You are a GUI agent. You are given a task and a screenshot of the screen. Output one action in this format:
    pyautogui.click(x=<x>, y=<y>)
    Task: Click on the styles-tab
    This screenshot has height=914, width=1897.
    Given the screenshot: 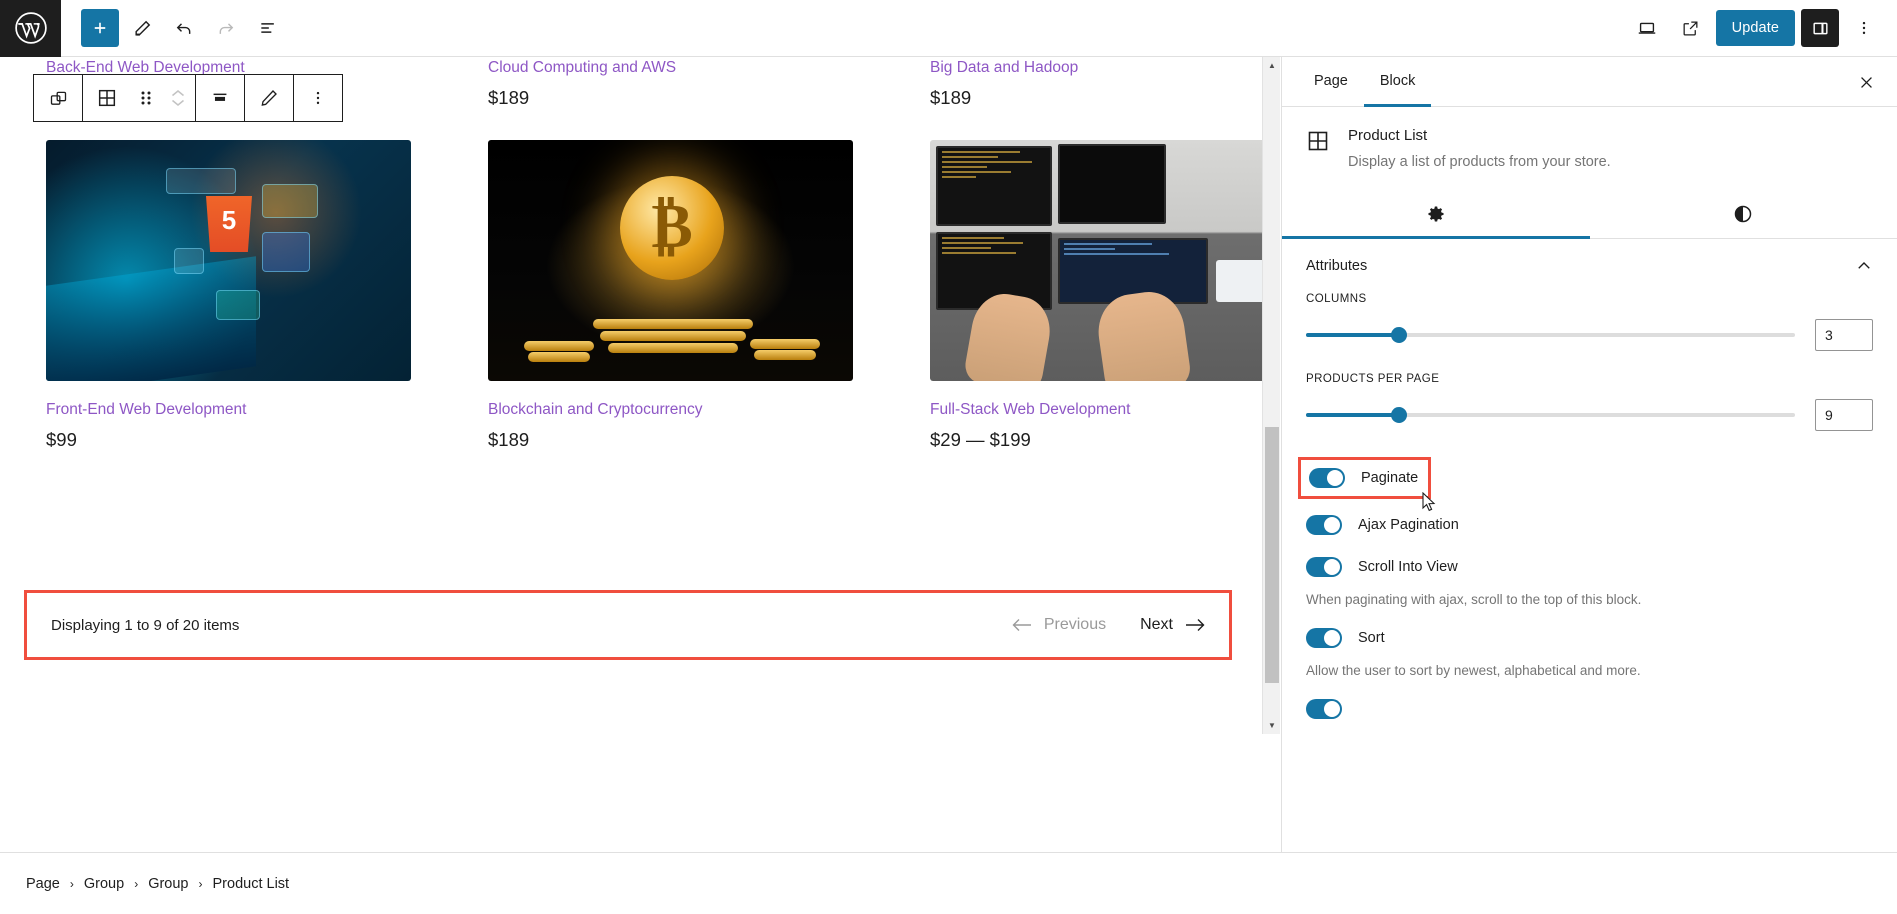 What is the action you would take?
    pyautogui.click(x=1743, y=215)
    